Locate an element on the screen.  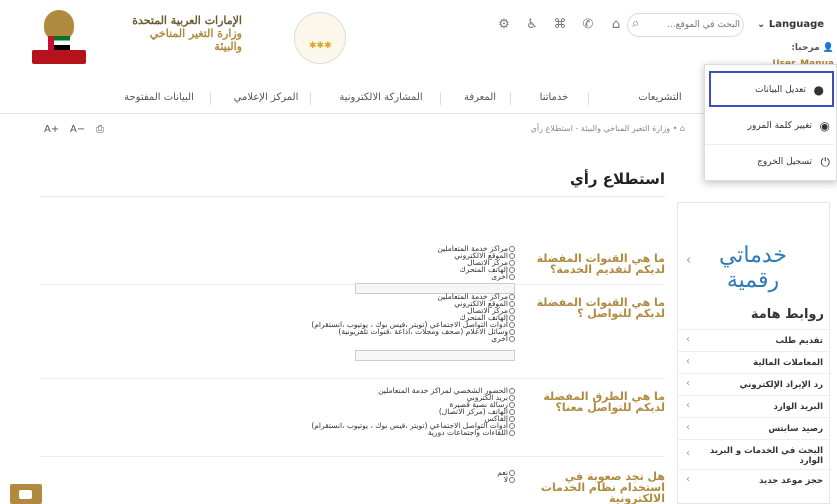
site-search: ⌕ is located at coordinates (685, 25).